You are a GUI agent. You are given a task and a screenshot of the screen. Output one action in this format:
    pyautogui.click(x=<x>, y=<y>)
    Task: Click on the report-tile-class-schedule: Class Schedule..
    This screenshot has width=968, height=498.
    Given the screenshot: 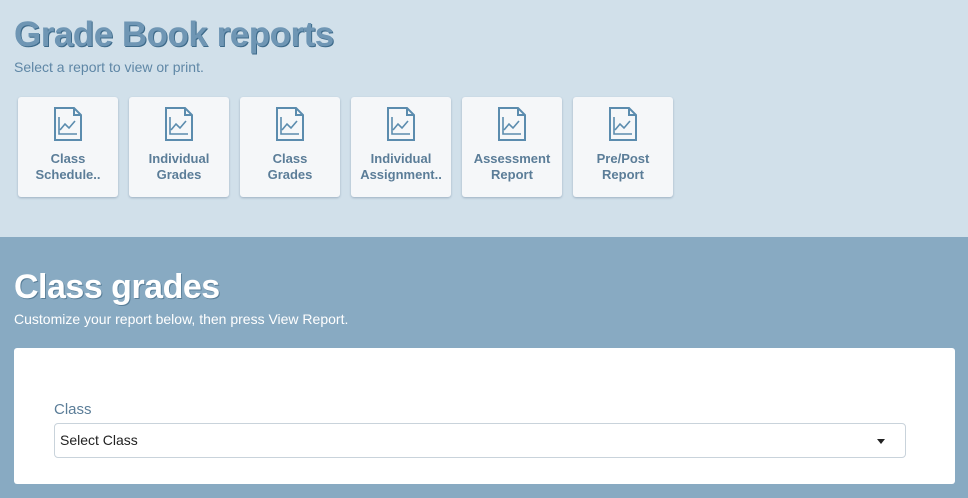 What is the action you would take?
    pyautogui.click(x=68, y=147)
    